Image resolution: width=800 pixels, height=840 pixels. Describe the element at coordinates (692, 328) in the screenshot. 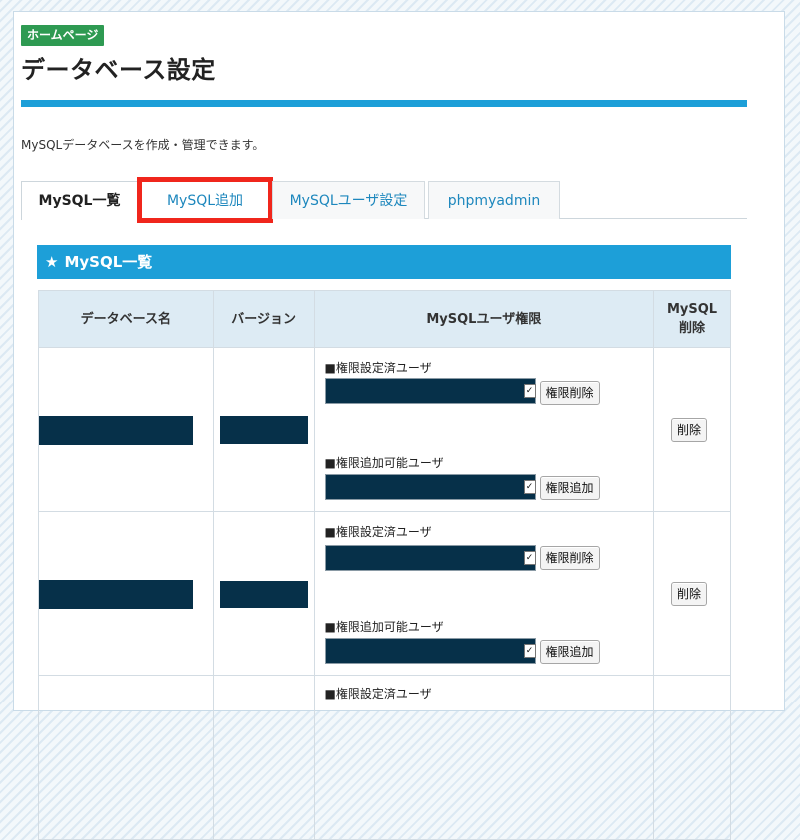

I see `col-delete-line2: 削除` at that location.